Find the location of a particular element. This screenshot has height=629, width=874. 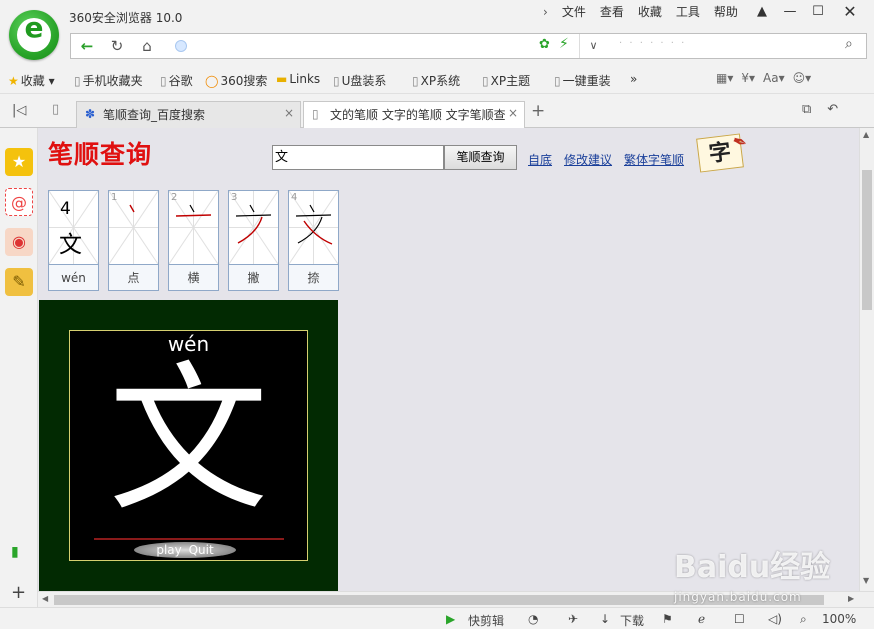

notes-icon: ✎ is located at coordinates (19, 282).